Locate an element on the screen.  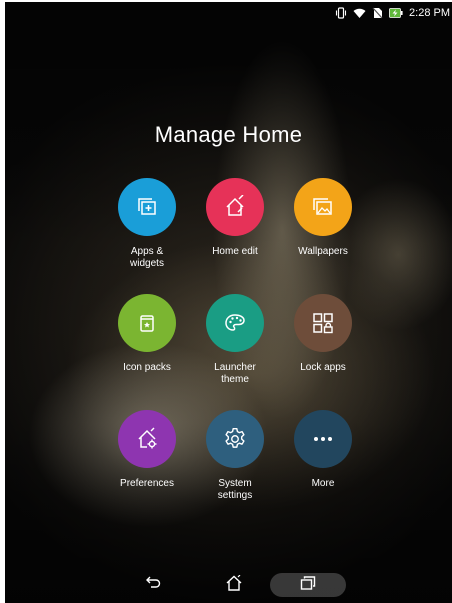
vibrate-icon is located at coordinates (341, 13).